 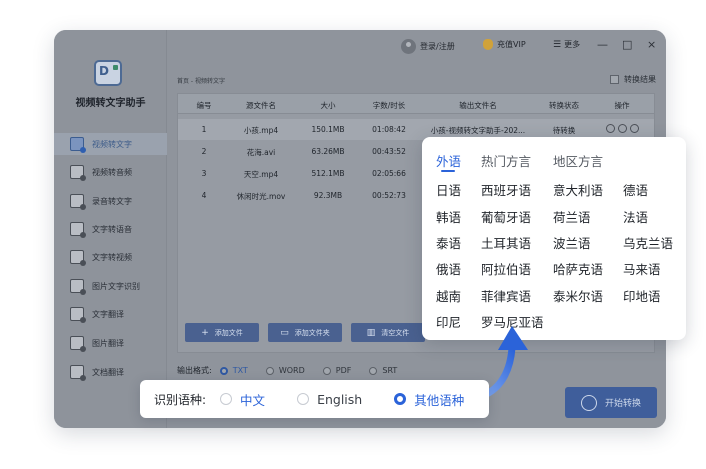 I want to click on document-icon, so click(x=78, y=373).